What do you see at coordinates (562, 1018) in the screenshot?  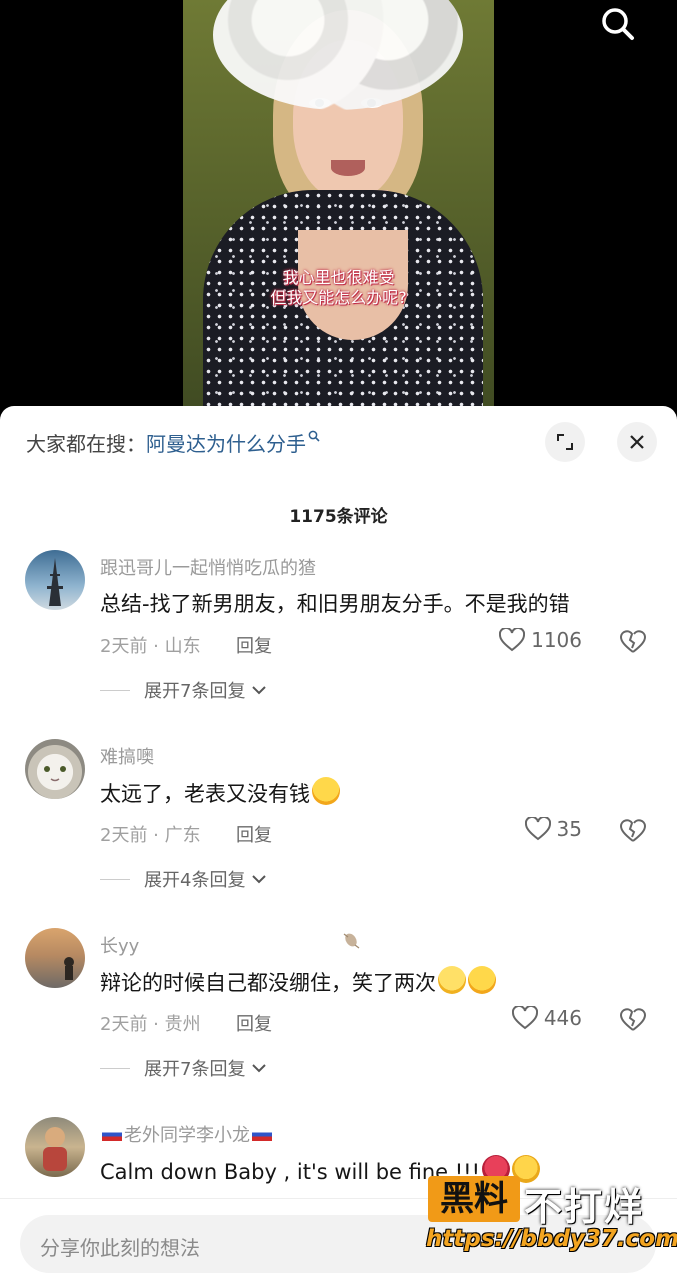 I see `like-count: 446` at bounding box center [562, 1018].